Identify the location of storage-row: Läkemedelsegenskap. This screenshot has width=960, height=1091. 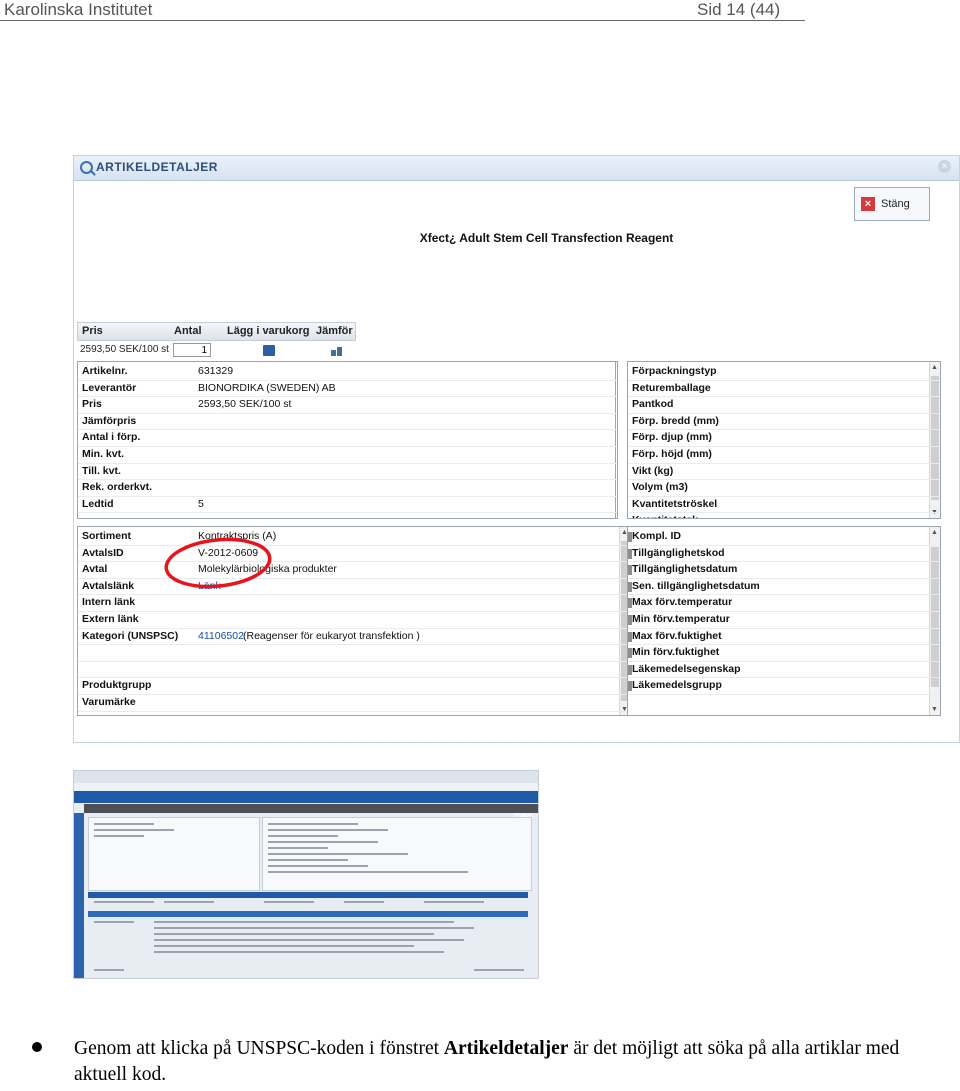
(778, 670).